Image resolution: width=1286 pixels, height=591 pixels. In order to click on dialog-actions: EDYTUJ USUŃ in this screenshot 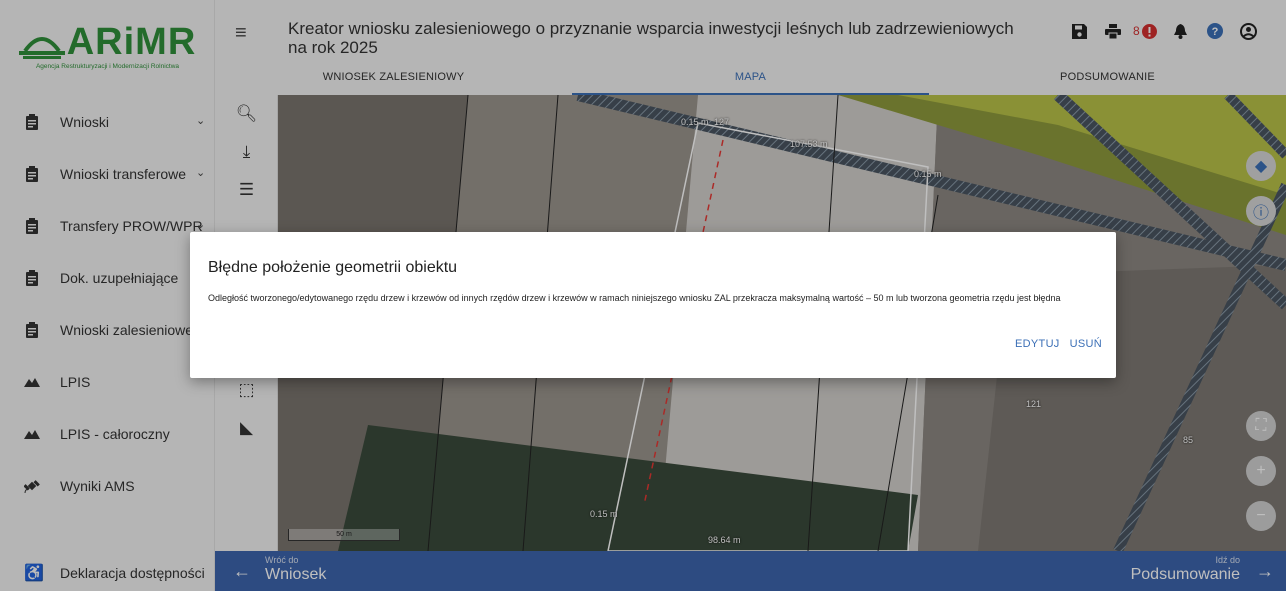, I will do `click(1058, 344)`.